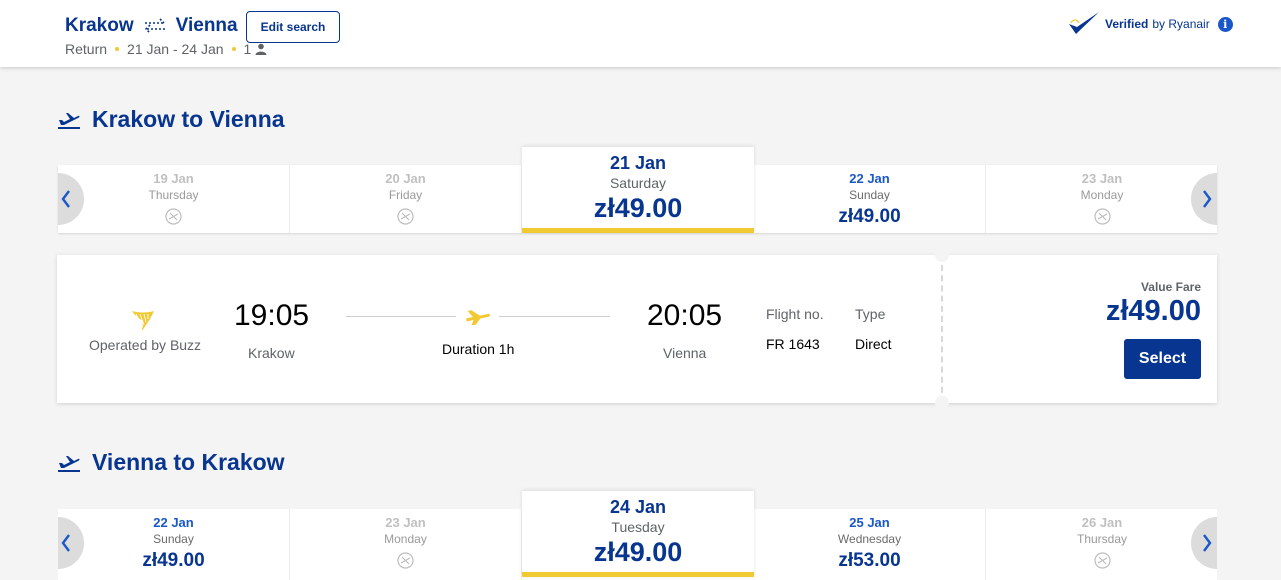 This screenshot has height=580, width=1281. I want to click on outbound-title-text: Krakow to Vienna, so click(188, 119).